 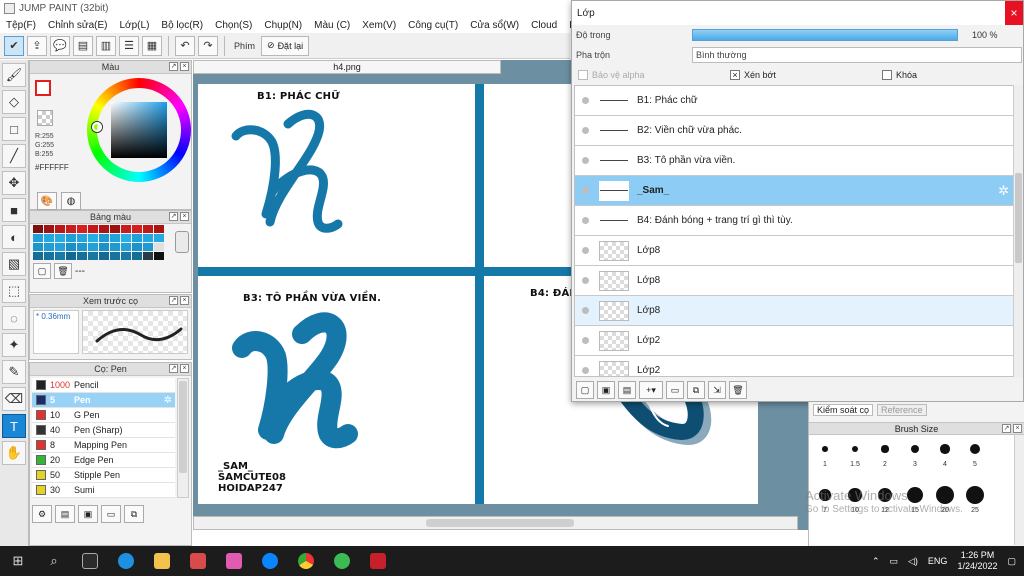 What do you see at coordinates (283, 25) in the screenshot?
I see `menu-capture: Chụp(N)` at bounding box center [283, 25].